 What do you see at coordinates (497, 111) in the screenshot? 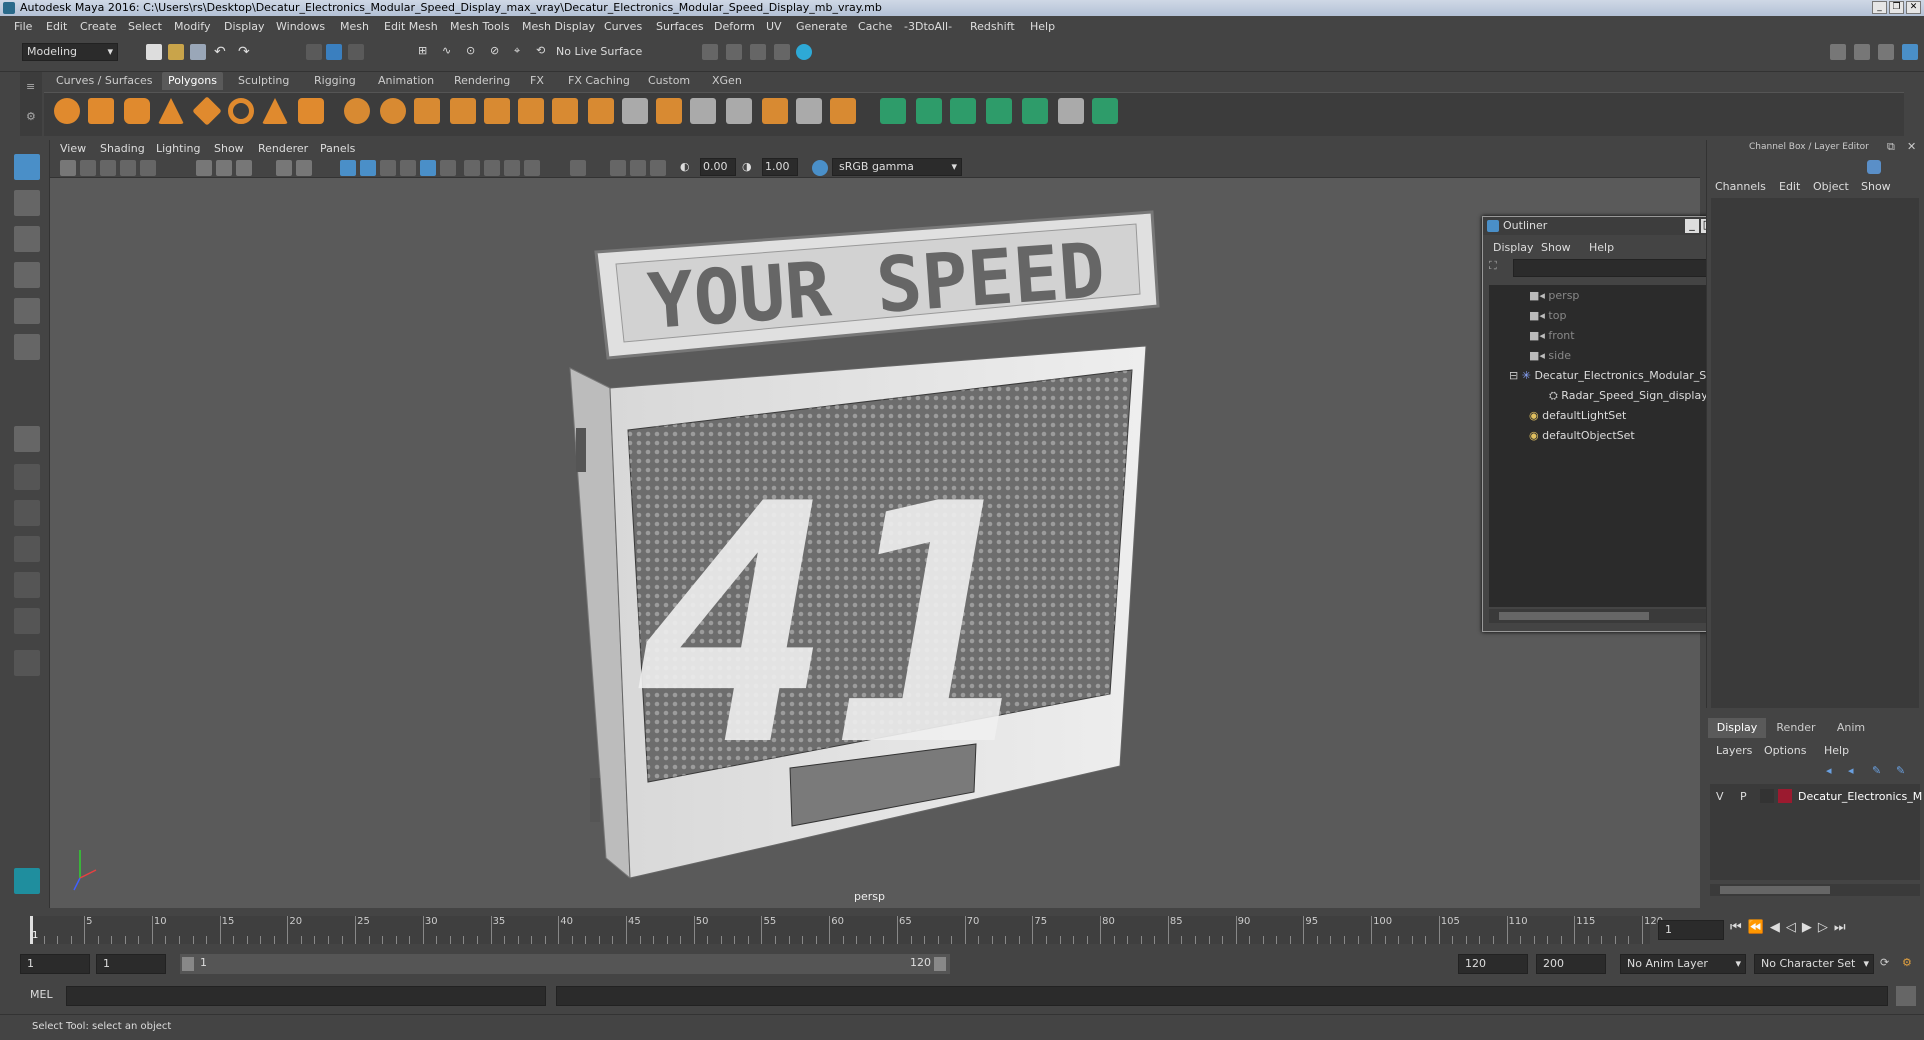
I see `boolean-icon` at bounding box center [497, 111].